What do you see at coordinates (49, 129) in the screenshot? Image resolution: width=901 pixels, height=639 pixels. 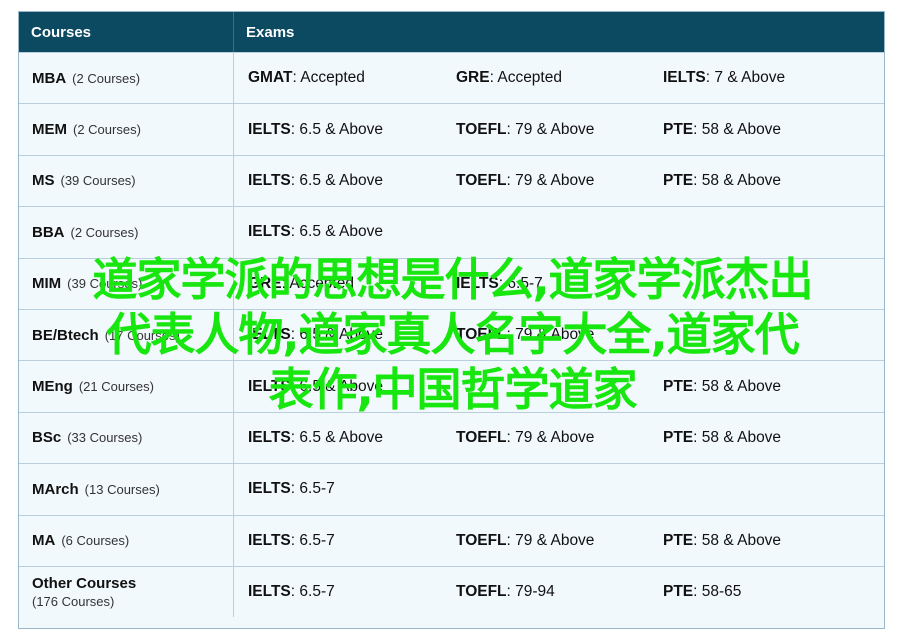 I see `course-name: MEM` at bounding box center [49, 129].